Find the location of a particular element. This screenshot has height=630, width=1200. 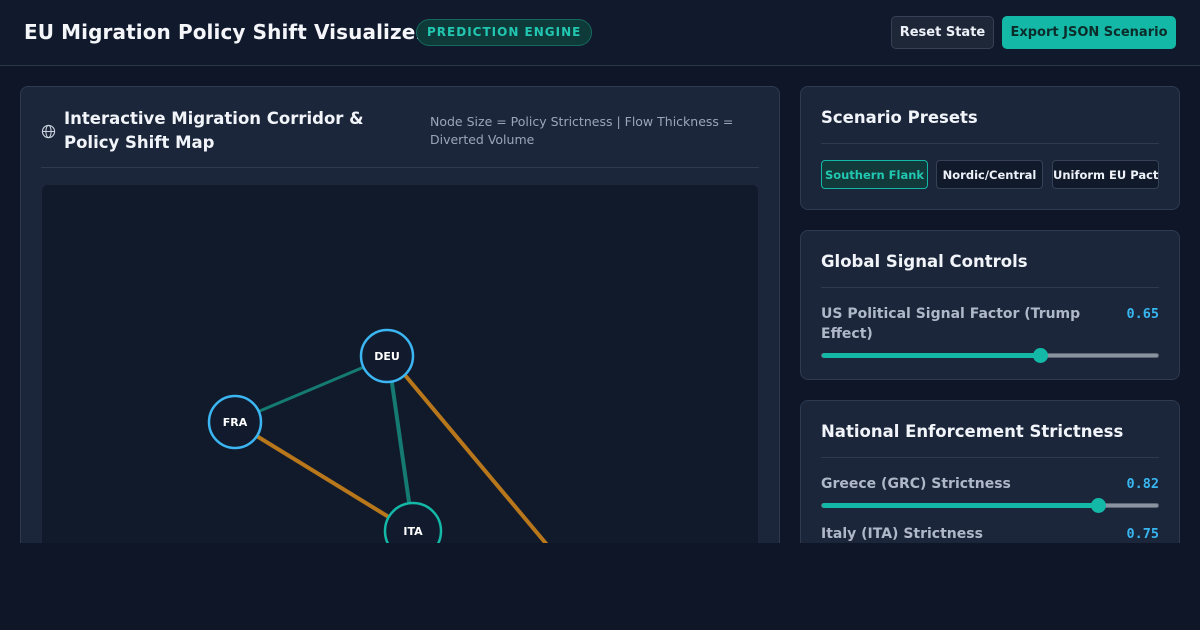

node-label-ita: ITA is located at coordinates (413, 531).